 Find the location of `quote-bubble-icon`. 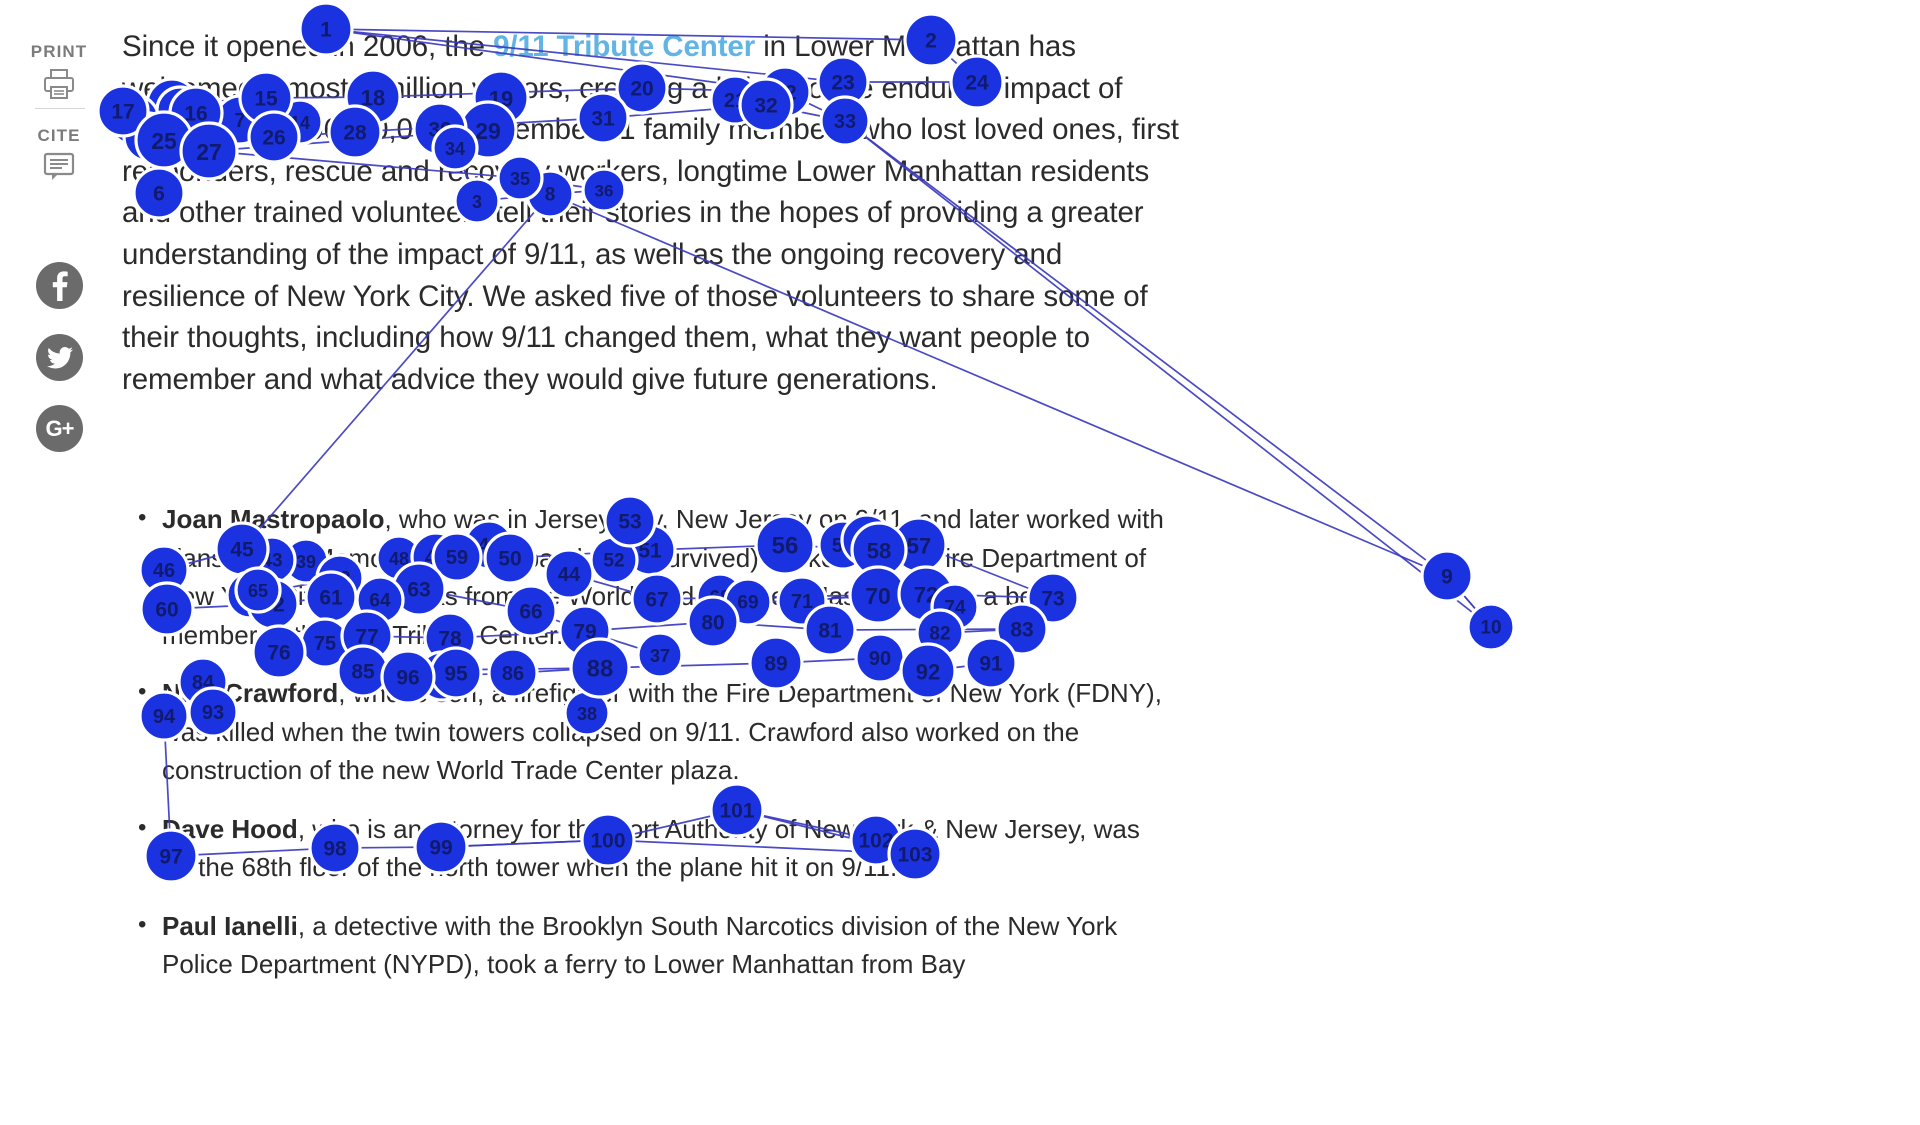

quote-bubble-icon is located at coordinates (59, 169).